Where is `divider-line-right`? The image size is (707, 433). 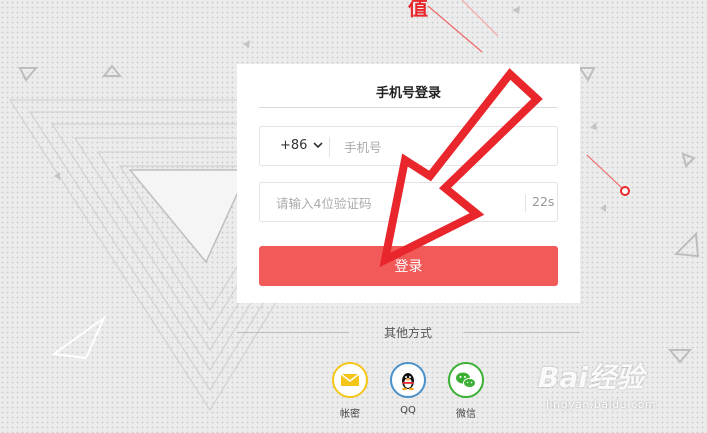 divider-line-right is located at coordinates (522, 332).